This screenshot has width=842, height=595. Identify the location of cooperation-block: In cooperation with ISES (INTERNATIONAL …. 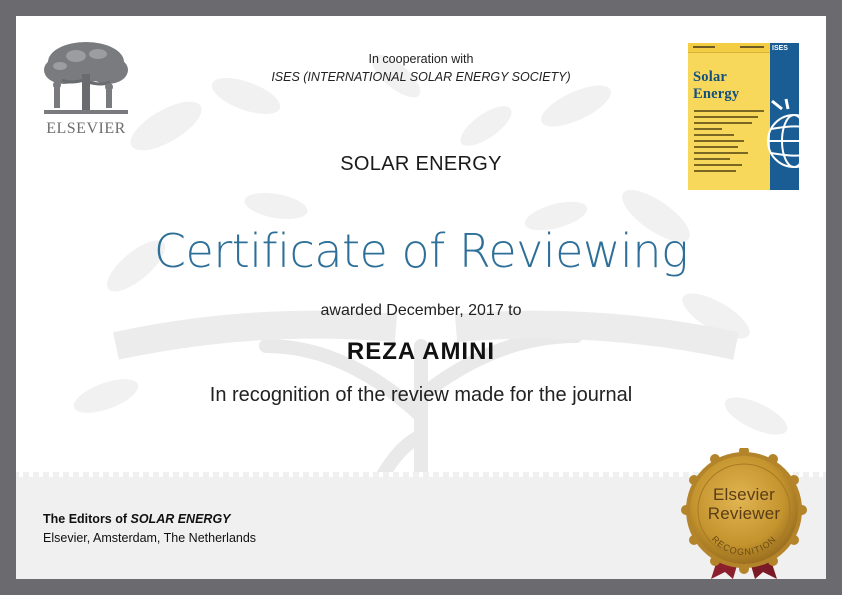
(421, 68).